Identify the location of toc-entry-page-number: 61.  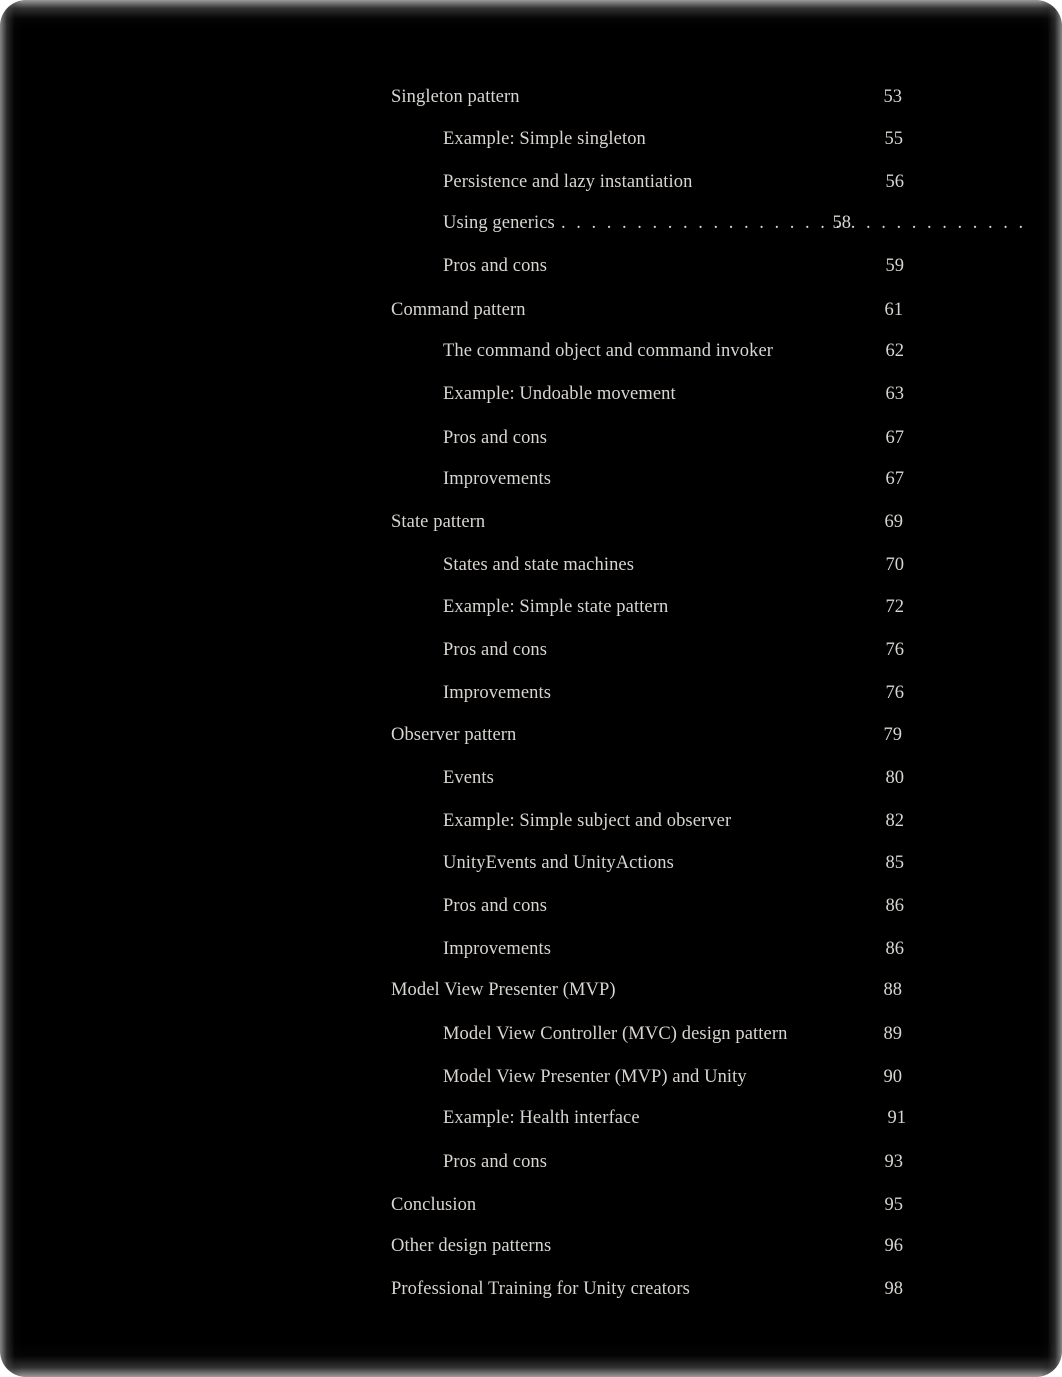
(894, 310).